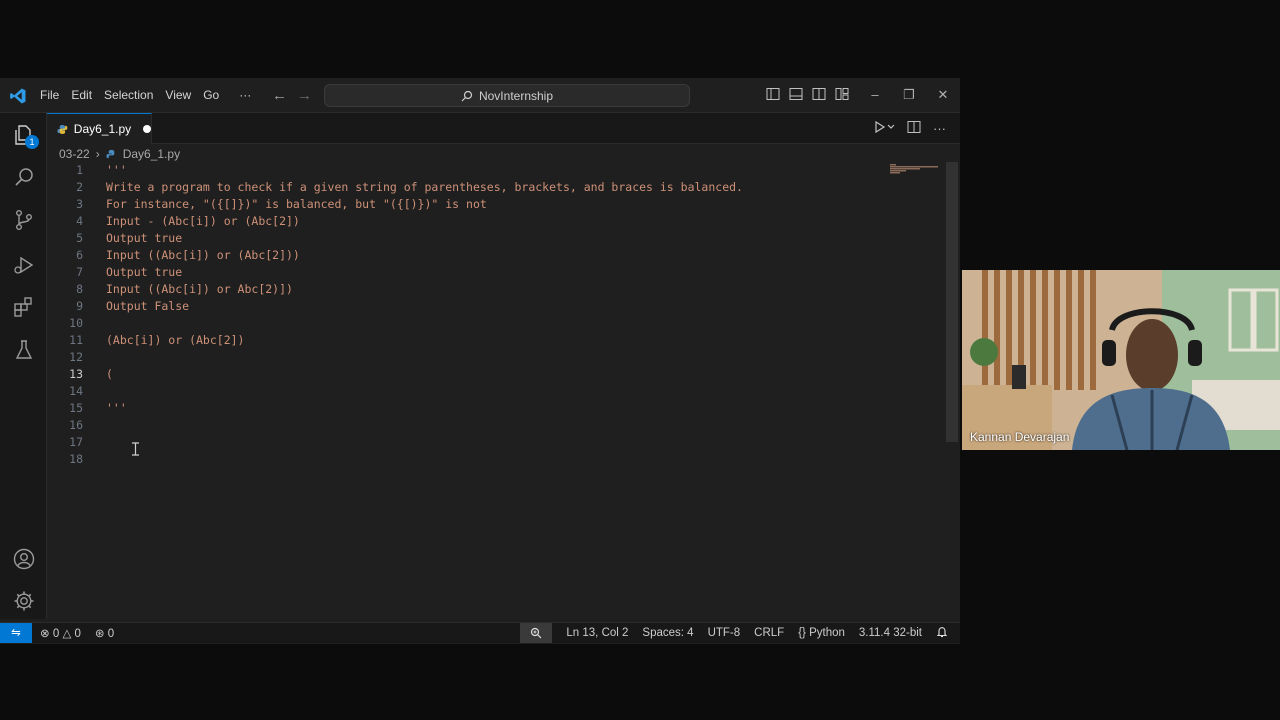 Image resolution: width=1280 pixels, height=720 pixels. I want to click on breadcrumb-folder: 03-22, so click(74, 154).